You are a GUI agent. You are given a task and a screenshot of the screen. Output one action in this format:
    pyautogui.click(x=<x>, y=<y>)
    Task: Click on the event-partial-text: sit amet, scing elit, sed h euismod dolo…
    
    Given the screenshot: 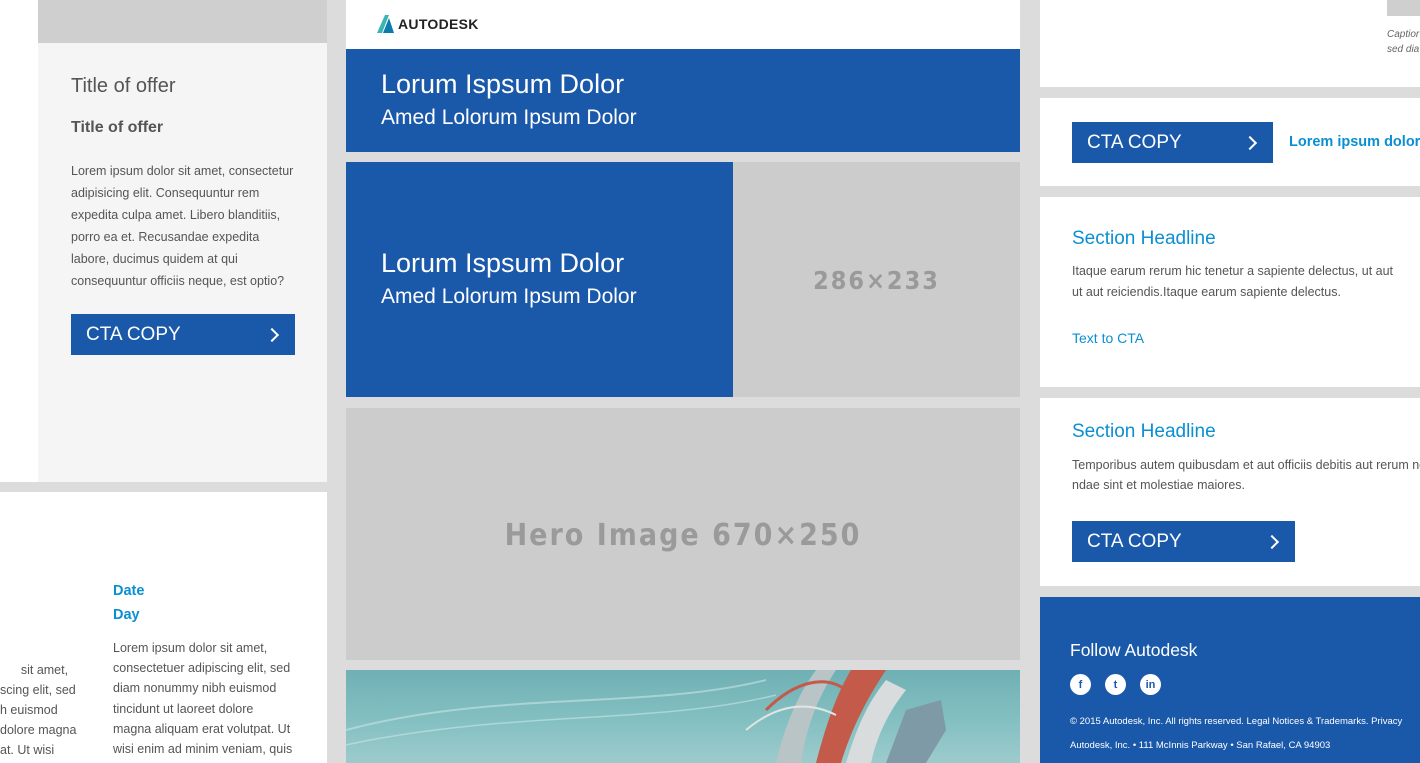 What is the action you would take?
    pyautogui.click(x=38, y=710)
    